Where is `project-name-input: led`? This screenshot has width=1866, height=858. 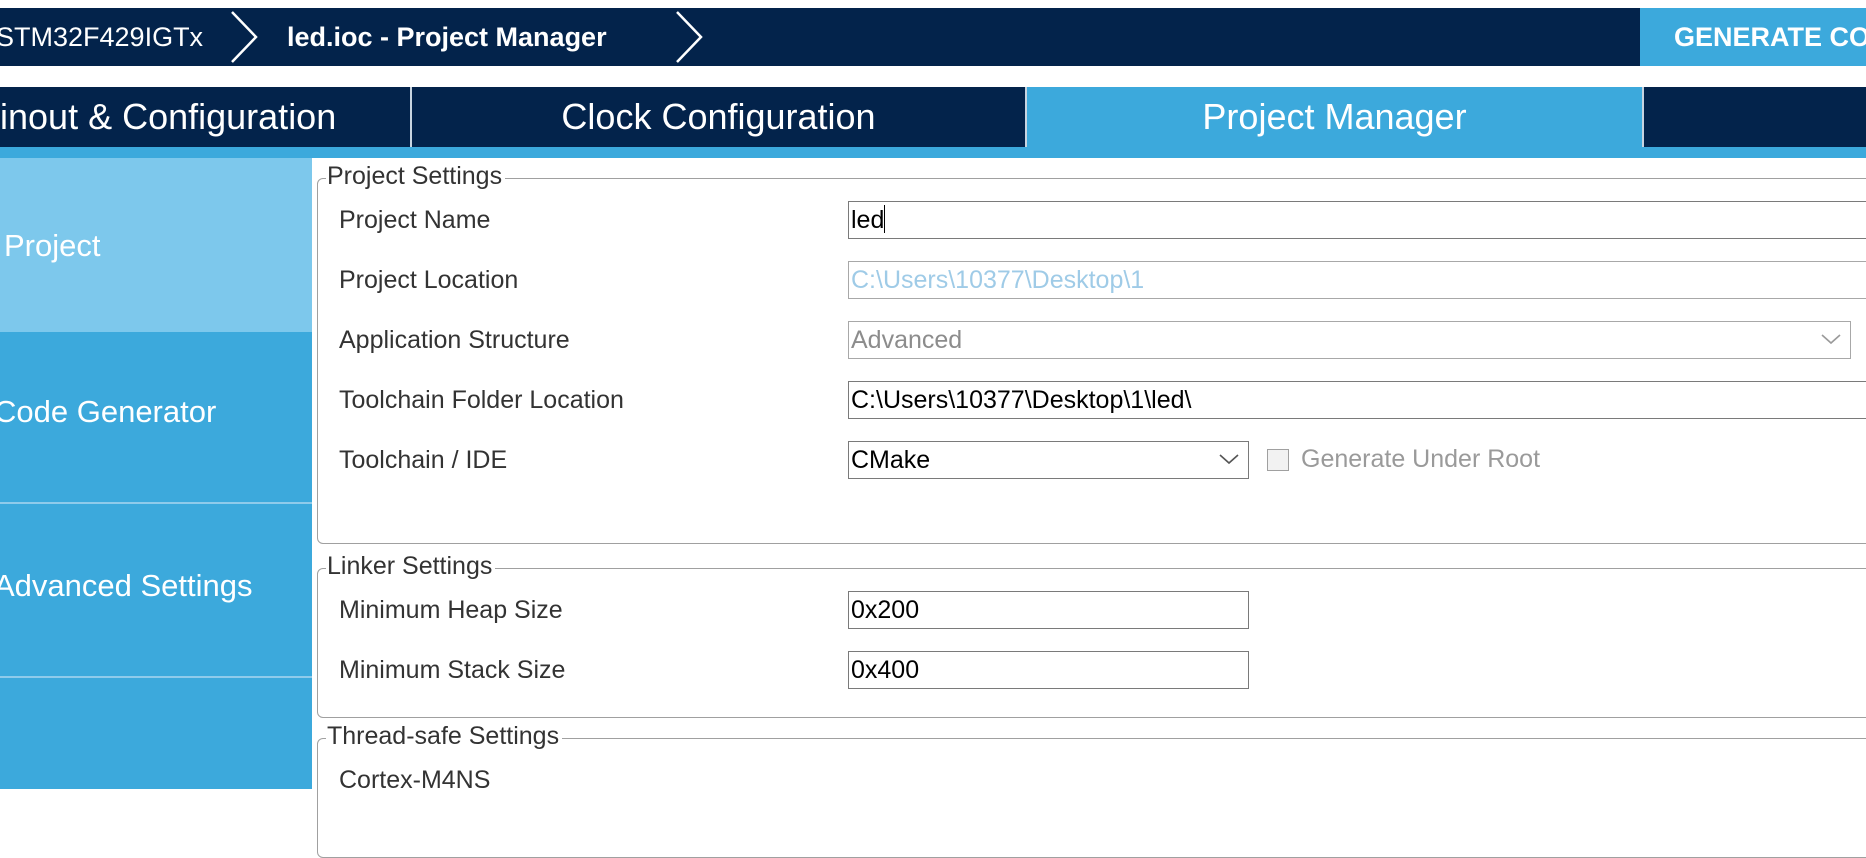 project-name-input: led is located at coordinates (1357, 220).